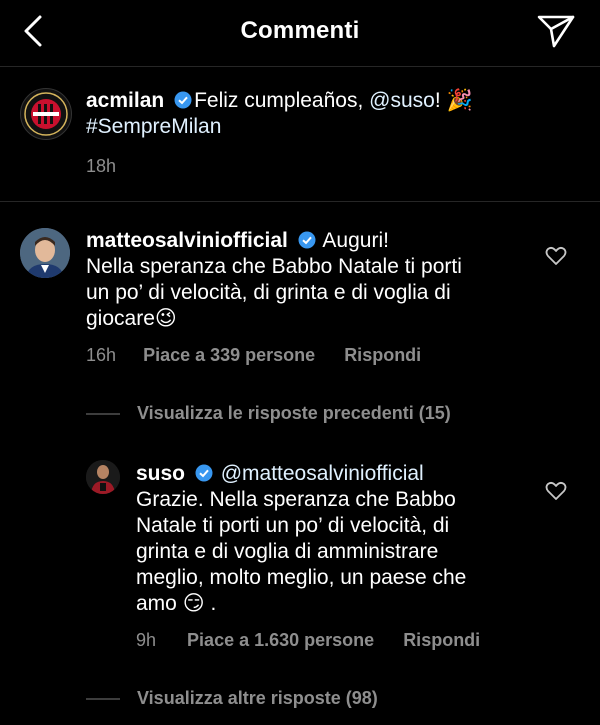 Image resolution: width=600 pixels, height=725 pixels. I want to click on caption-text: Feliz cumpleaños,, so click(282, 100).